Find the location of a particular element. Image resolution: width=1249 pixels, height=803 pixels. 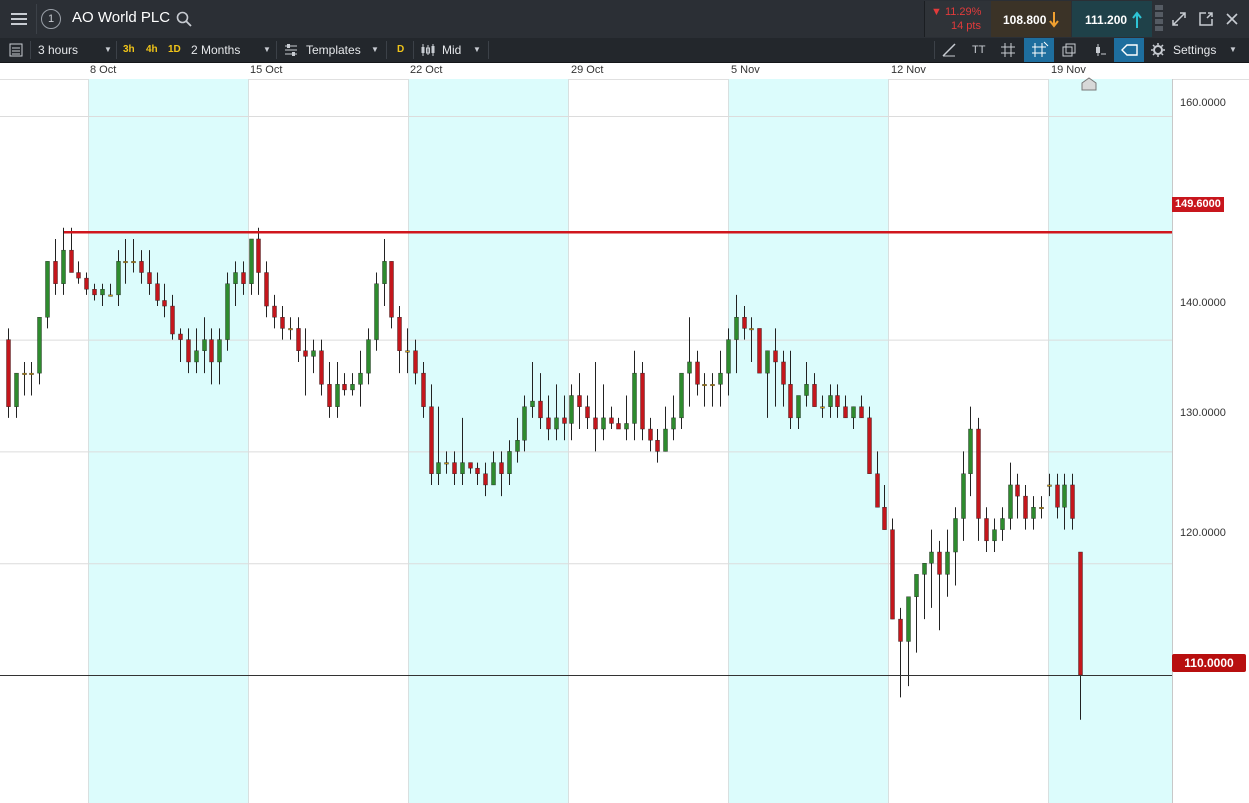

menu-icon is located at coordinates (19, 19).